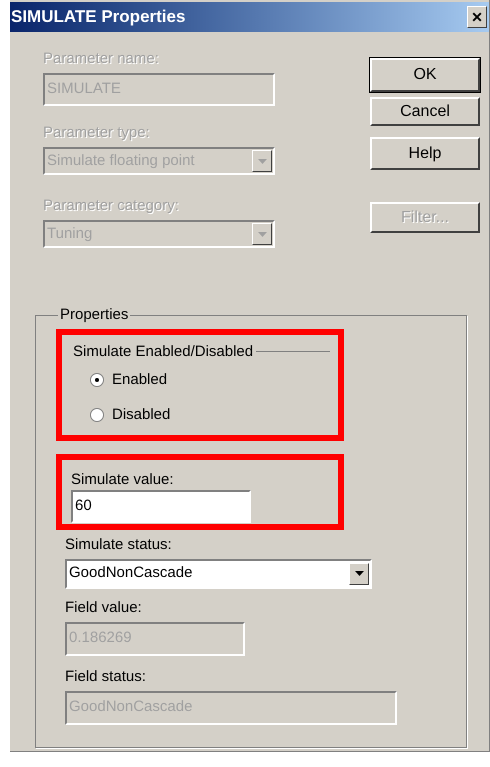 Image resolution: width=490 pixels, height=767 pixels. What do you see at coordinates (83, 506) in the screenshot?
I see `field-value: 60` at bounding box center [83, 506].